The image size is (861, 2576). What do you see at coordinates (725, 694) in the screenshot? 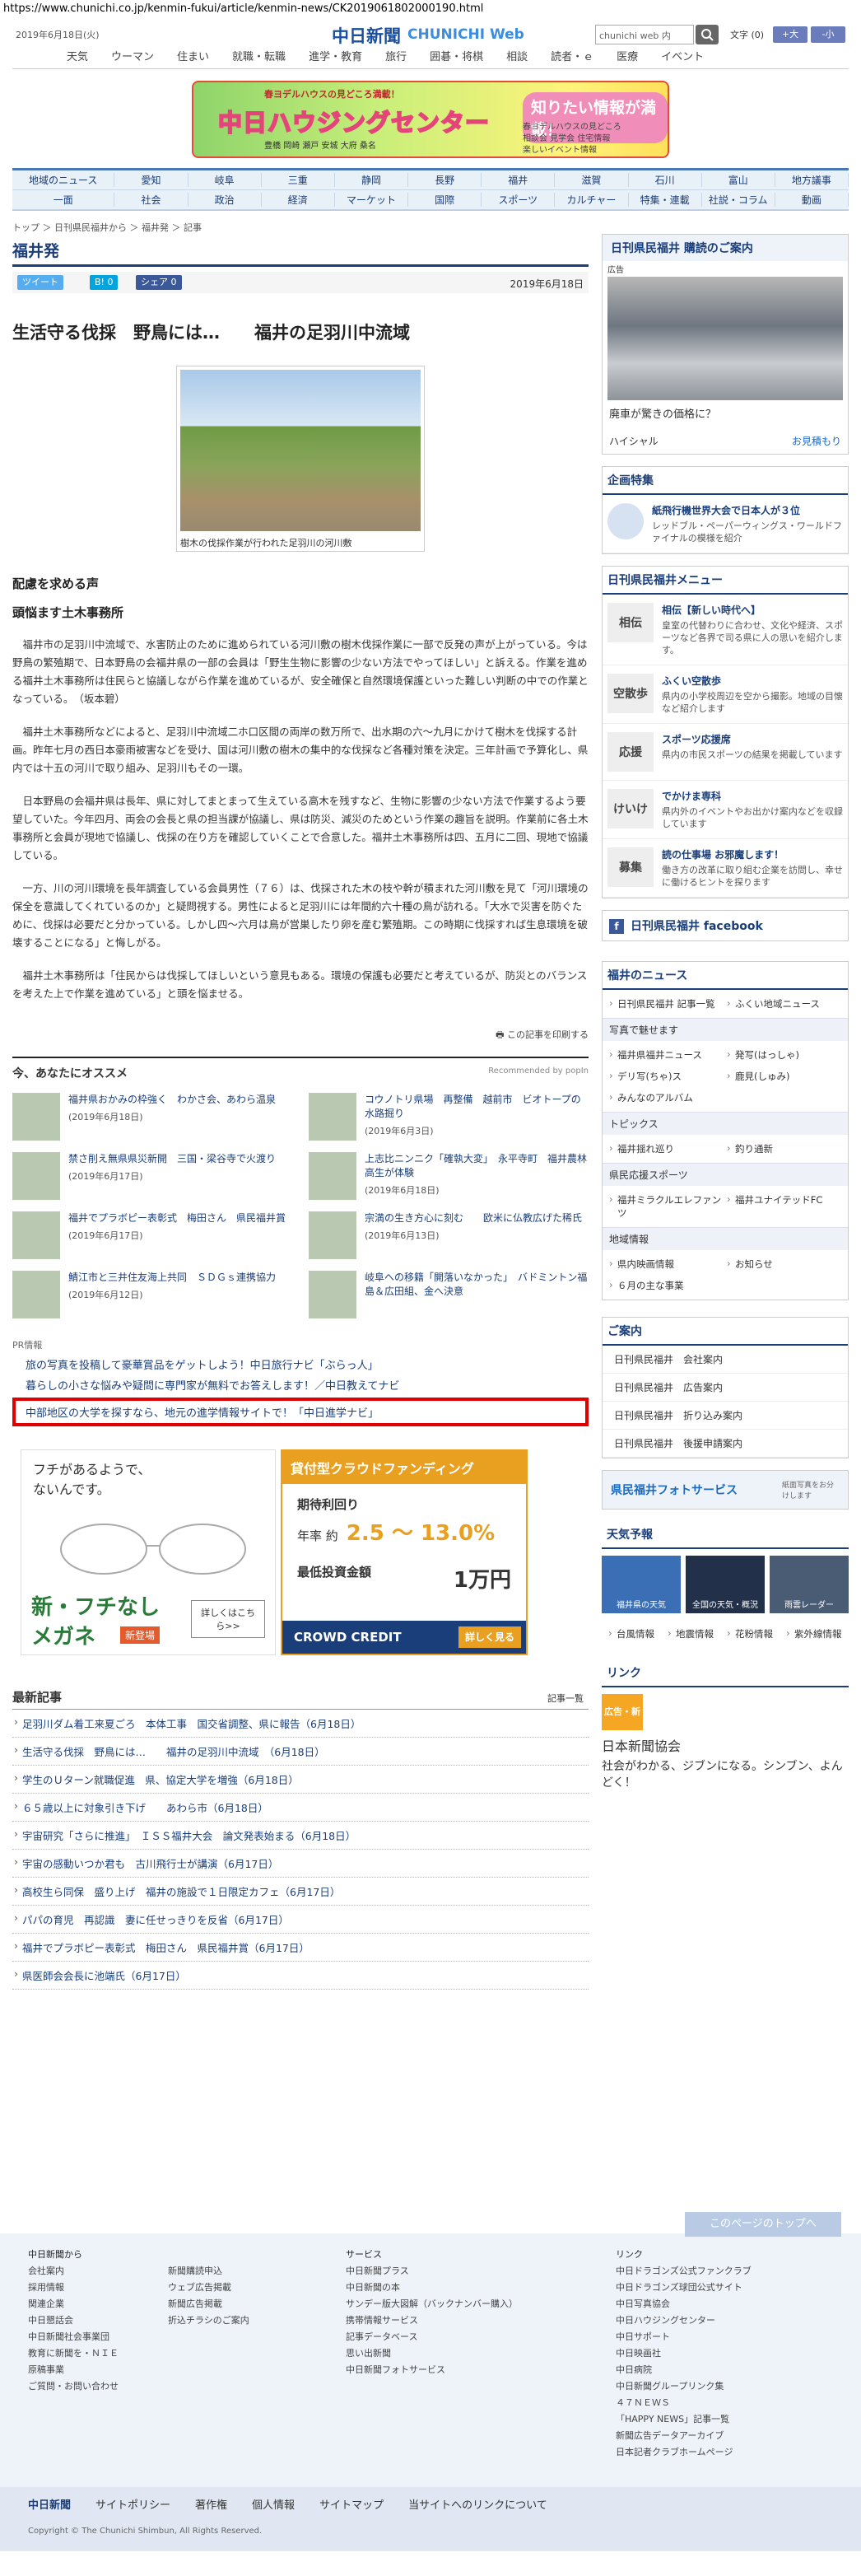
I see `menu-item: 空散歩 ふくい空散歩 県内の小学校周辺を空から撮影。地域の目懐など紹介します` at bounding box center [725, 694].